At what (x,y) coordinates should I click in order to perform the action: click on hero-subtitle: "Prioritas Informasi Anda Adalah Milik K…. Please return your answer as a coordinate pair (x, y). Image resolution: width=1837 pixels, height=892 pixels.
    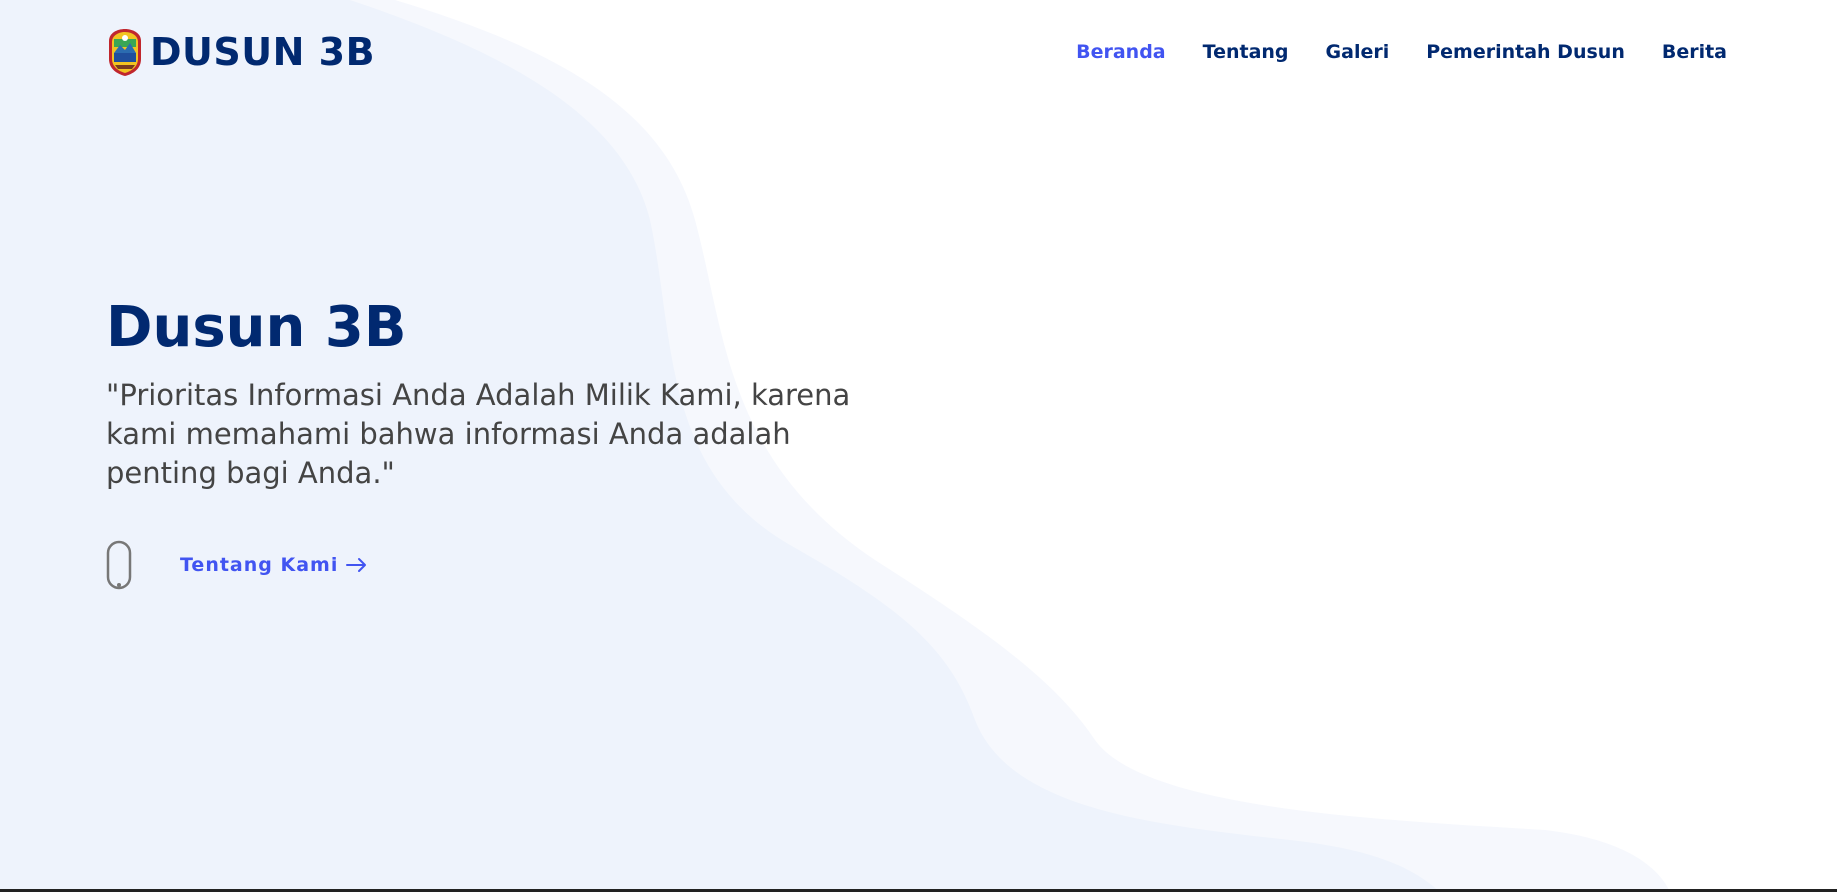
    Looking at the image, I should click on (478, 434).